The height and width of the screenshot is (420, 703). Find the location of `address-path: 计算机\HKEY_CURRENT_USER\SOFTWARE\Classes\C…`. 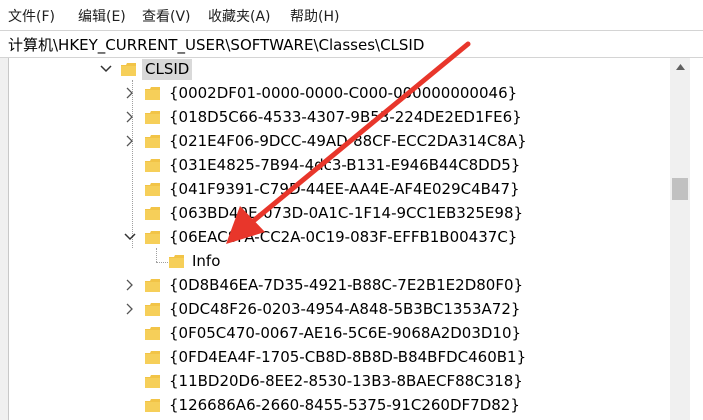

address-path: 计算机\HKEY_CURRENT_USER\SOFTWARE\Classes\C… is located at coordinates (216, 44).